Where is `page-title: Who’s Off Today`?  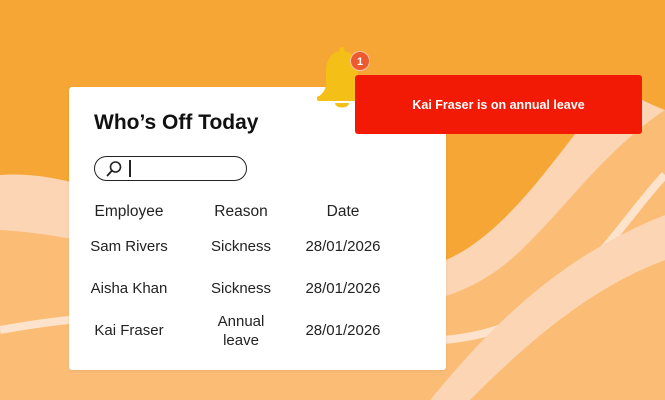 page-title: Who’s Off Today is located at coordinates (176, 122).